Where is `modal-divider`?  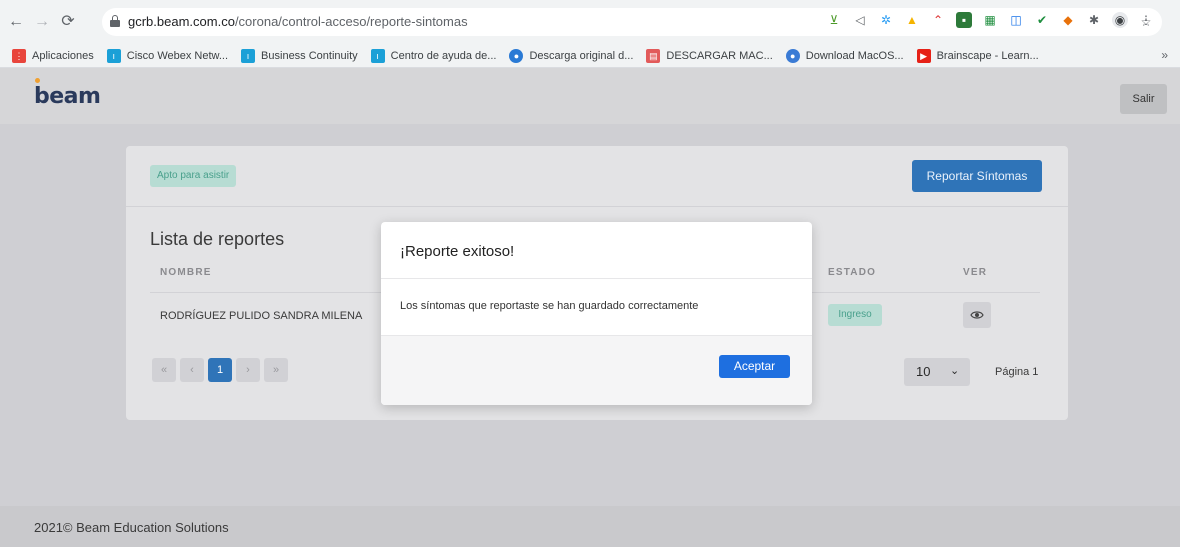
modal-divider is located at coordinates (596, 278).